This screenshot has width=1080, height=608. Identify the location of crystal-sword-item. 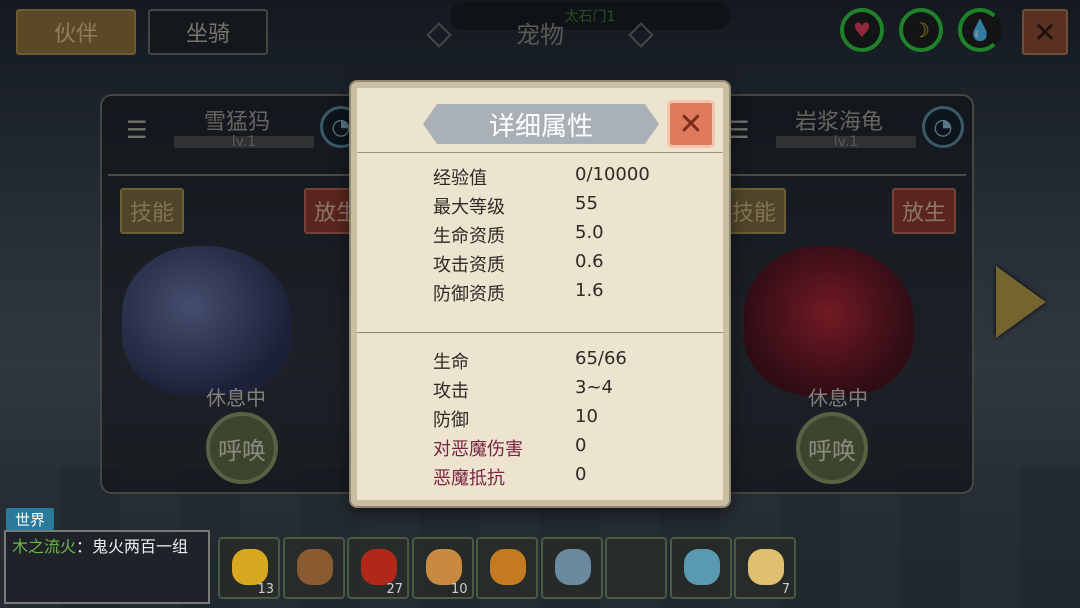
(572, 567).